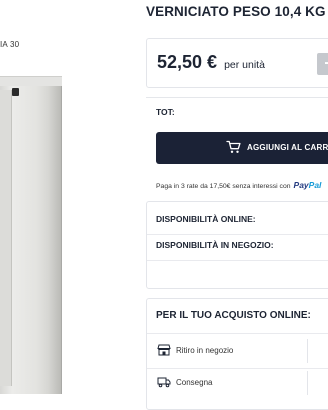  I want to click on cart-icon, so click(233, 146).